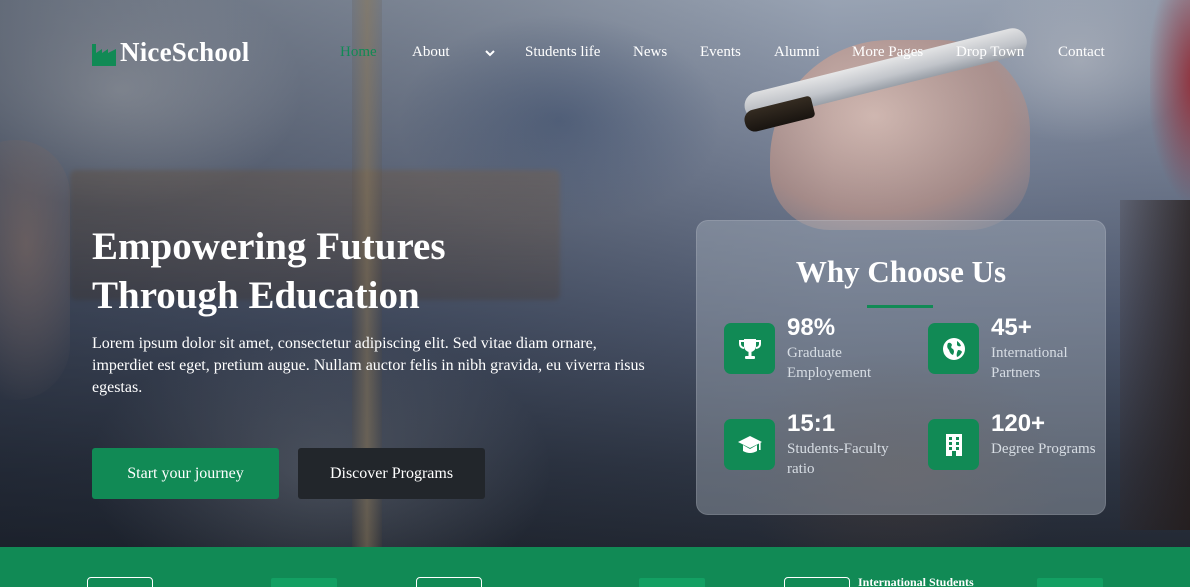 The image size is (1190, 587). I want to click on hero-title: Empowering Futures Through Education, so click(372, 271).